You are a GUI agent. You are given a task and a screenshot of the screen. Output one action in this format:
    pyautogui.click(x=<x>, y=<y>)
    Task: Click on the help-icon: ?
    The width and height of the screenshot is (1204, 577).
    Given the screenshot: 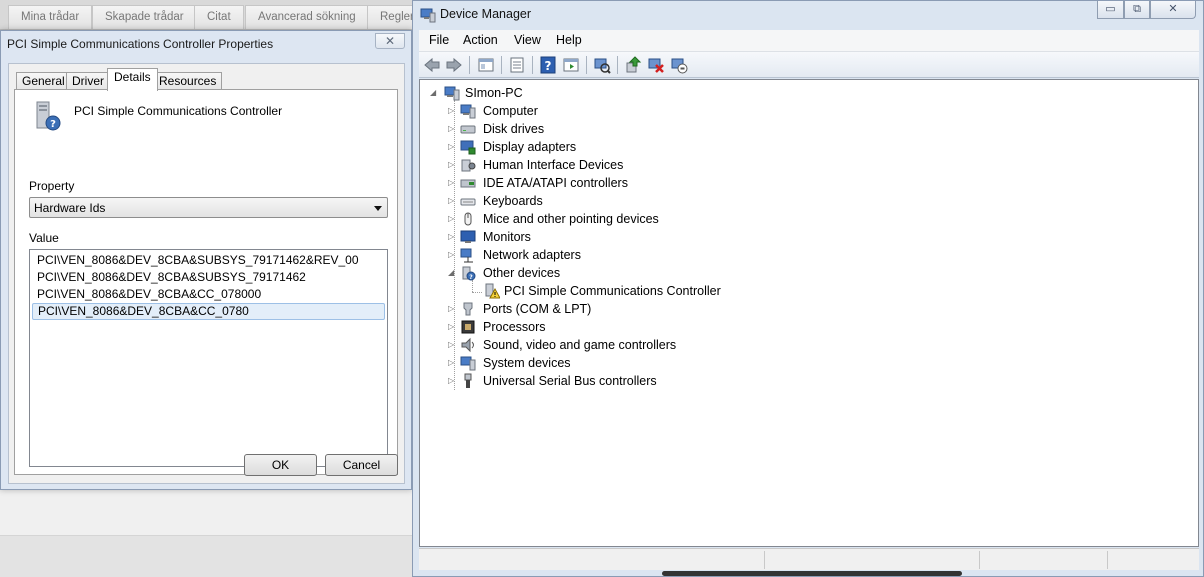 What is the action you would take?
    pyautogui.click(x=548, y=65)
    